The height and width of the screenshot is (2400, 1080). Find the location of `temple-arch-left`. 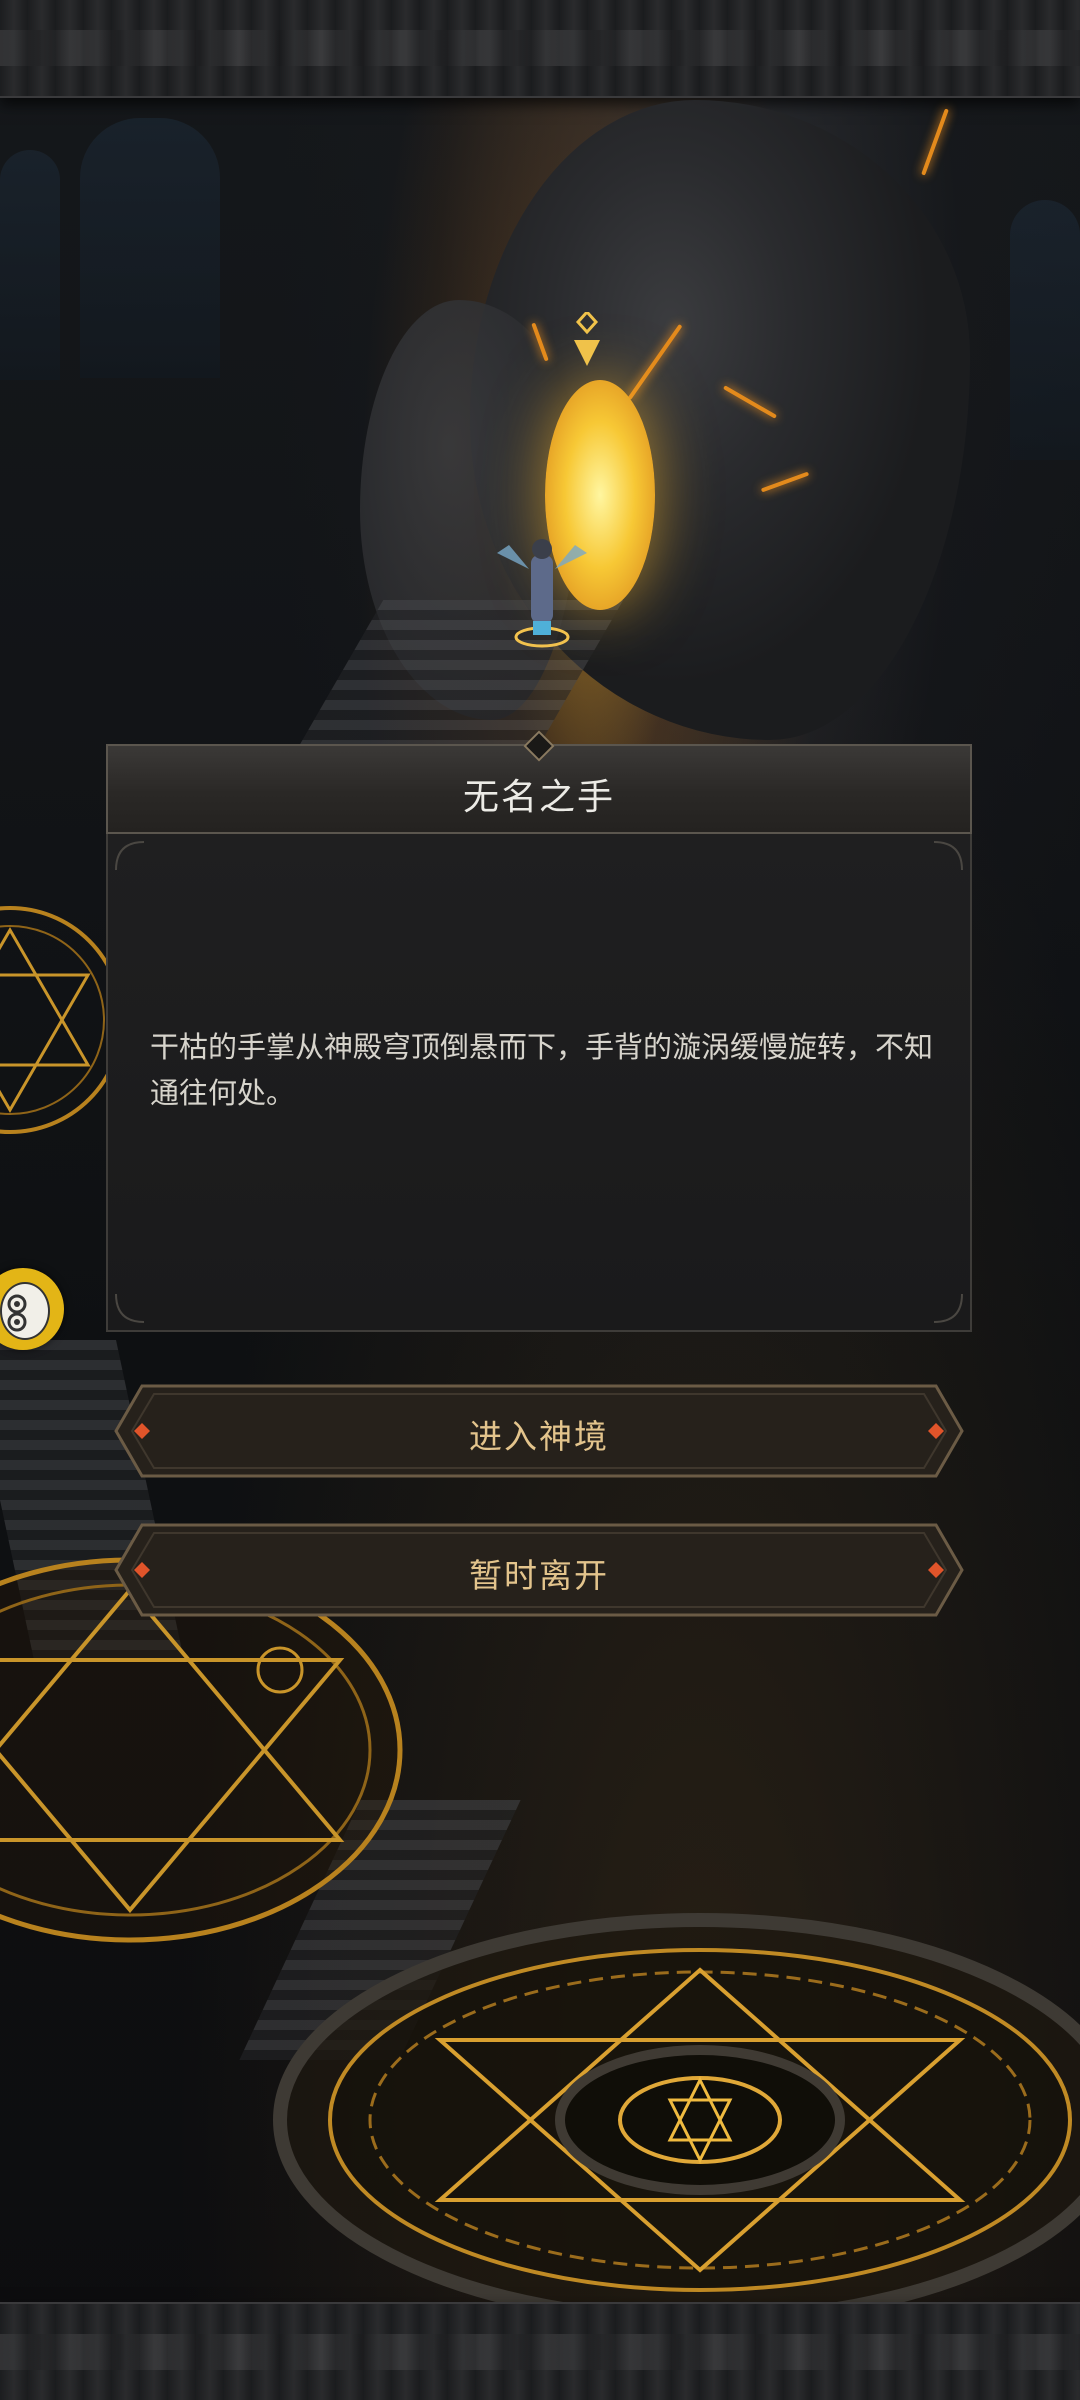

temple-arch-left is located at coordinates (150, 248).